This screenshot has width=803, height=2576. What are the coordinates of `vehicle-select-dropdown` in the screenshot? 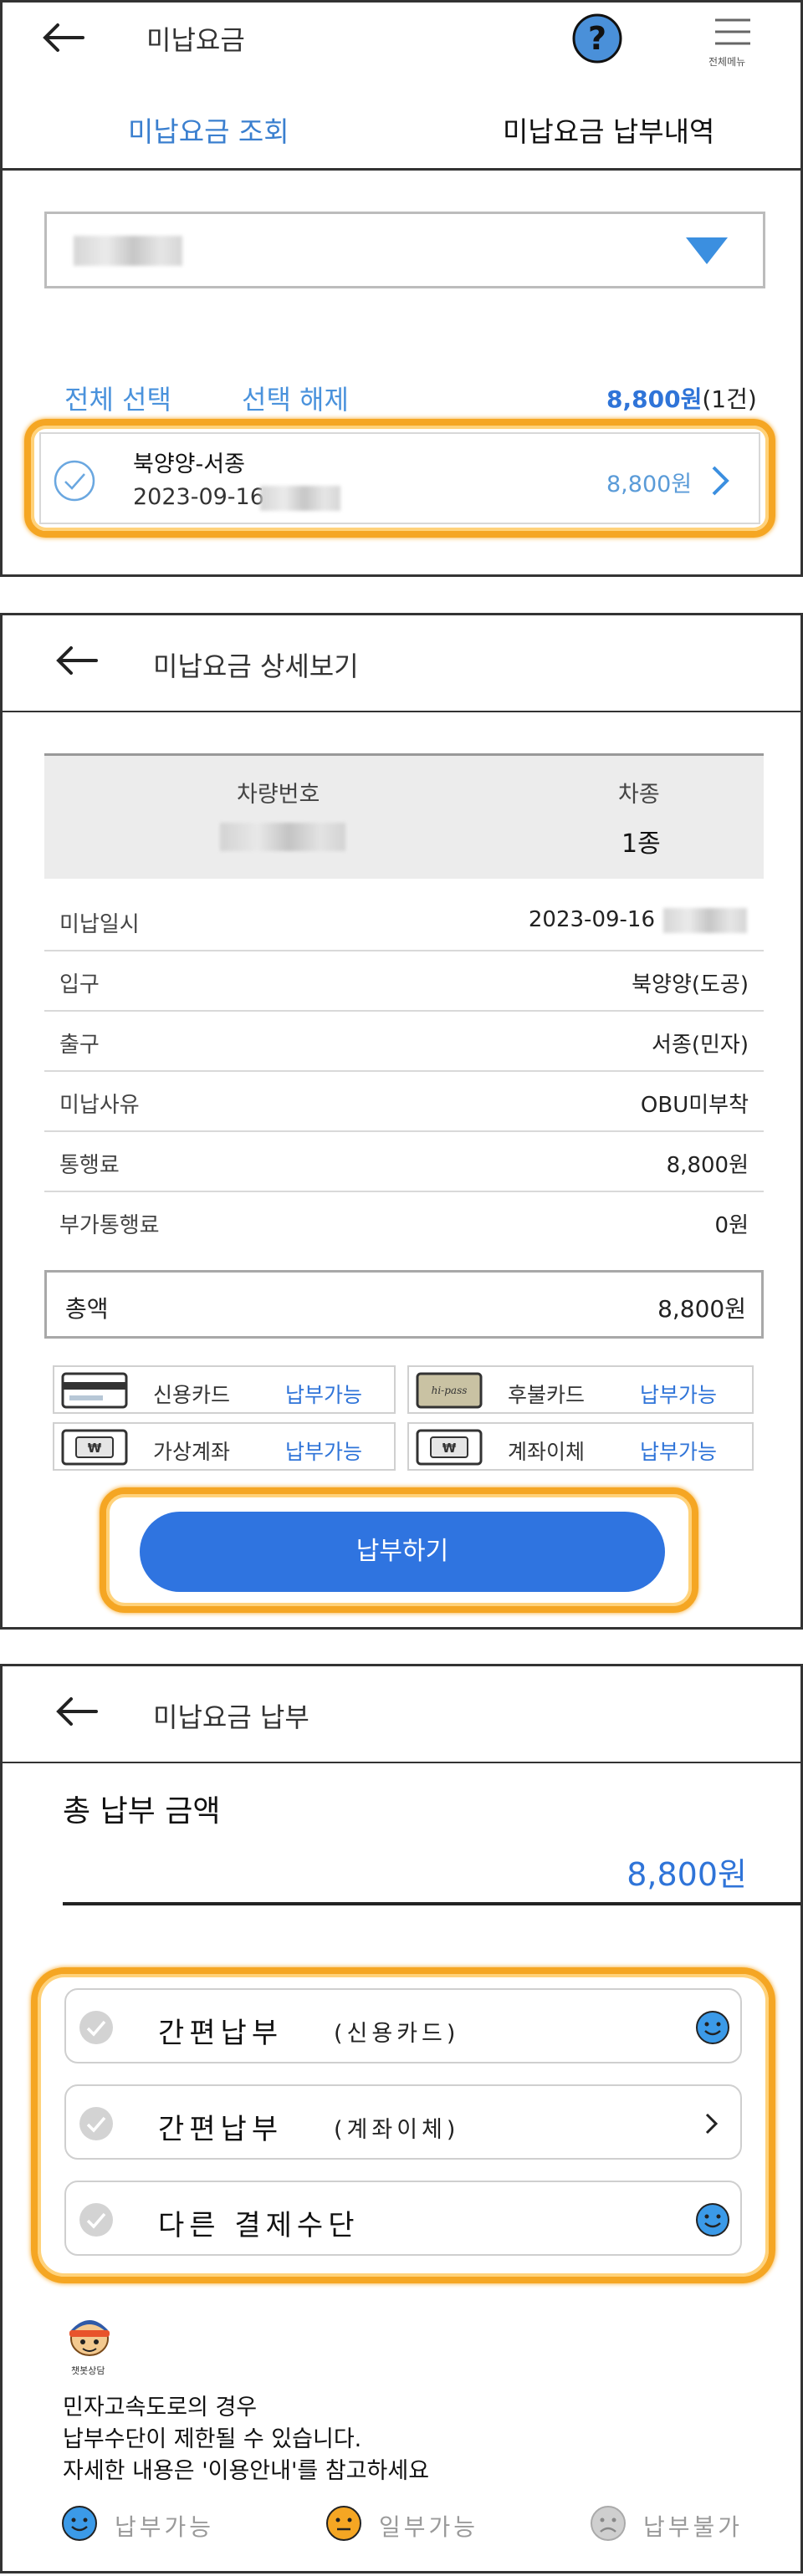 It's located at (404, 250).